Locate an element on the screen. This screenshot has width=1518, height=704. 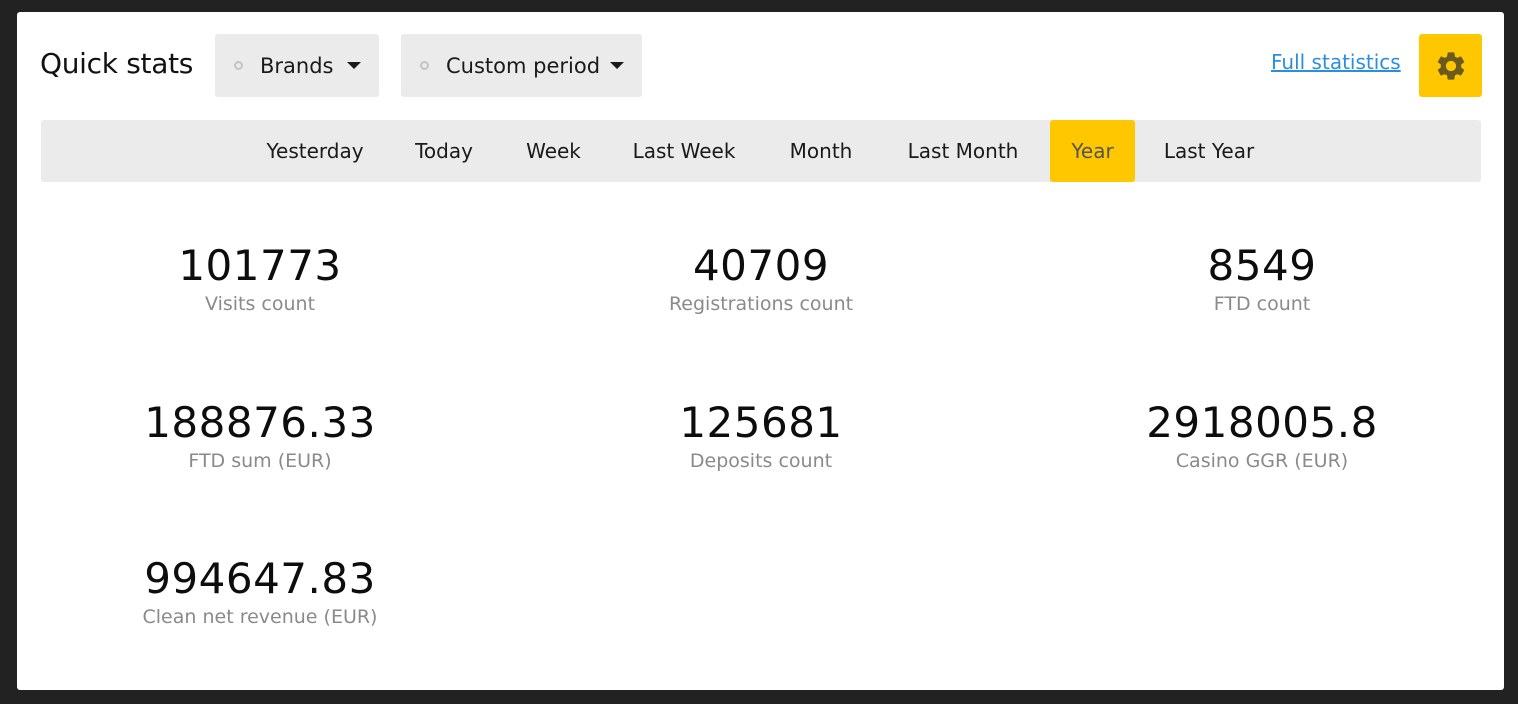
stat-registrations: 40709 Registrations count is located at coordinates (761, 279).